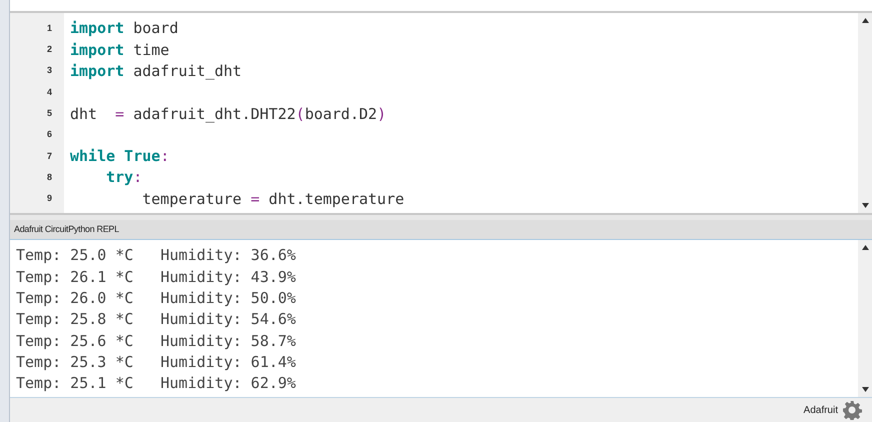 Image resolution: width=872 pixels, height=422 pixels. I want to click on line-number: 3, so click(49, 71).